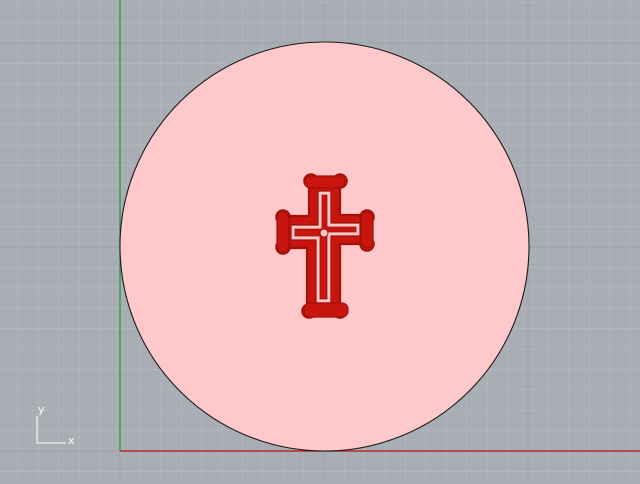 The image size is (640, 484). Describe the element at coordinates (41, 409) in the screenshot. I see `gizmo-y-label: y` at that location.